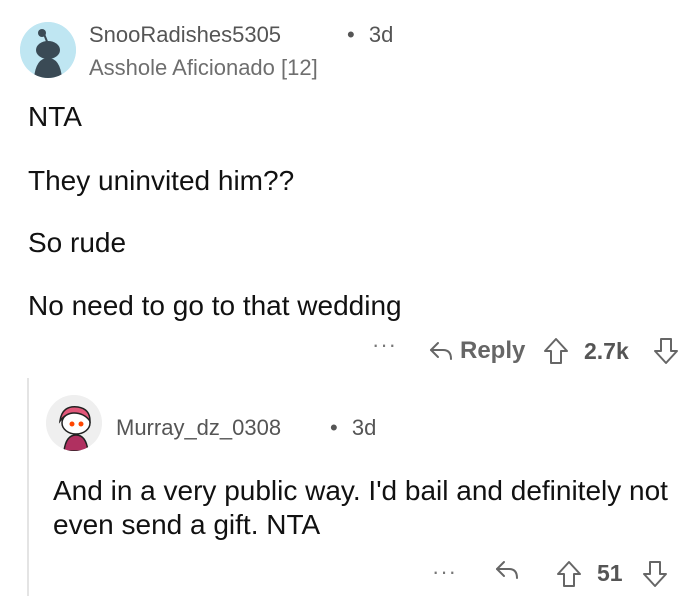  I want to click on vote-score: 51, so click(610, 573).